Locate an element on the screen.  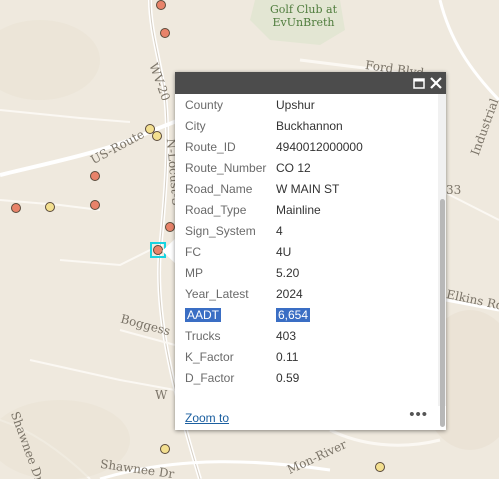
table-row: K_Factor 0.11 is located at coordinates (274, 356).